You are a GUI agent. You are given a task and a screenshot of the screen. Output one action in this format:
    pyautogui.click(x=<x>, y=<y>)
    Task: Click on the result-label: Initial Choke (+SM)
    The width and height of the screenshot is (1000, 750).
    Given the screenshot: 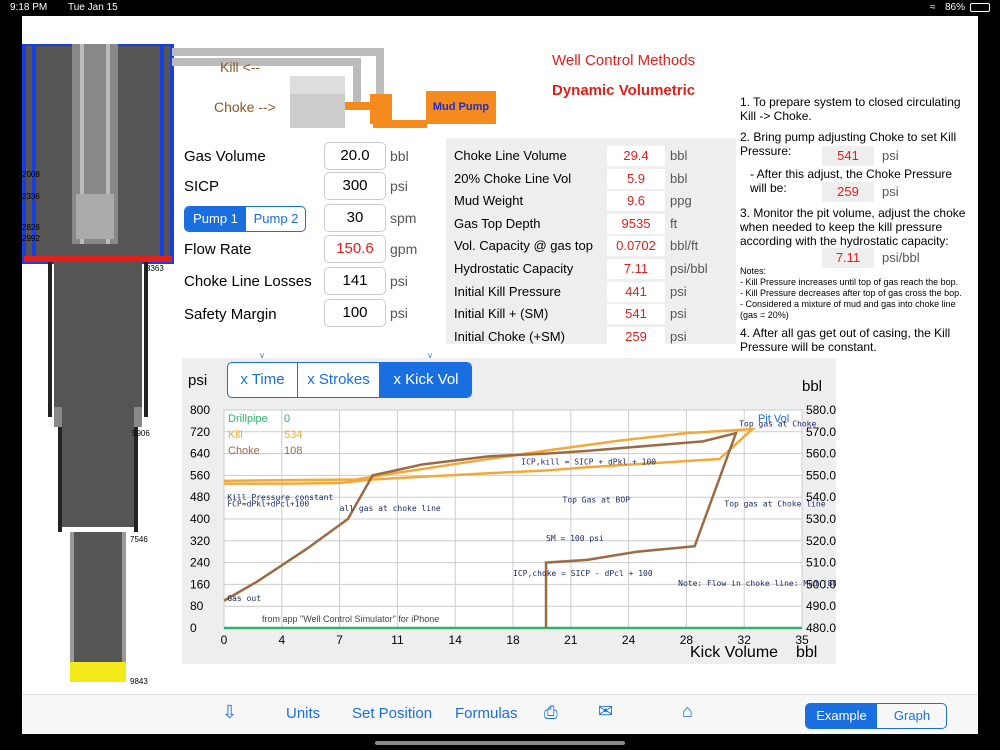 What is the action you would take?
    pyautogui.click(x=509, y=336)
    